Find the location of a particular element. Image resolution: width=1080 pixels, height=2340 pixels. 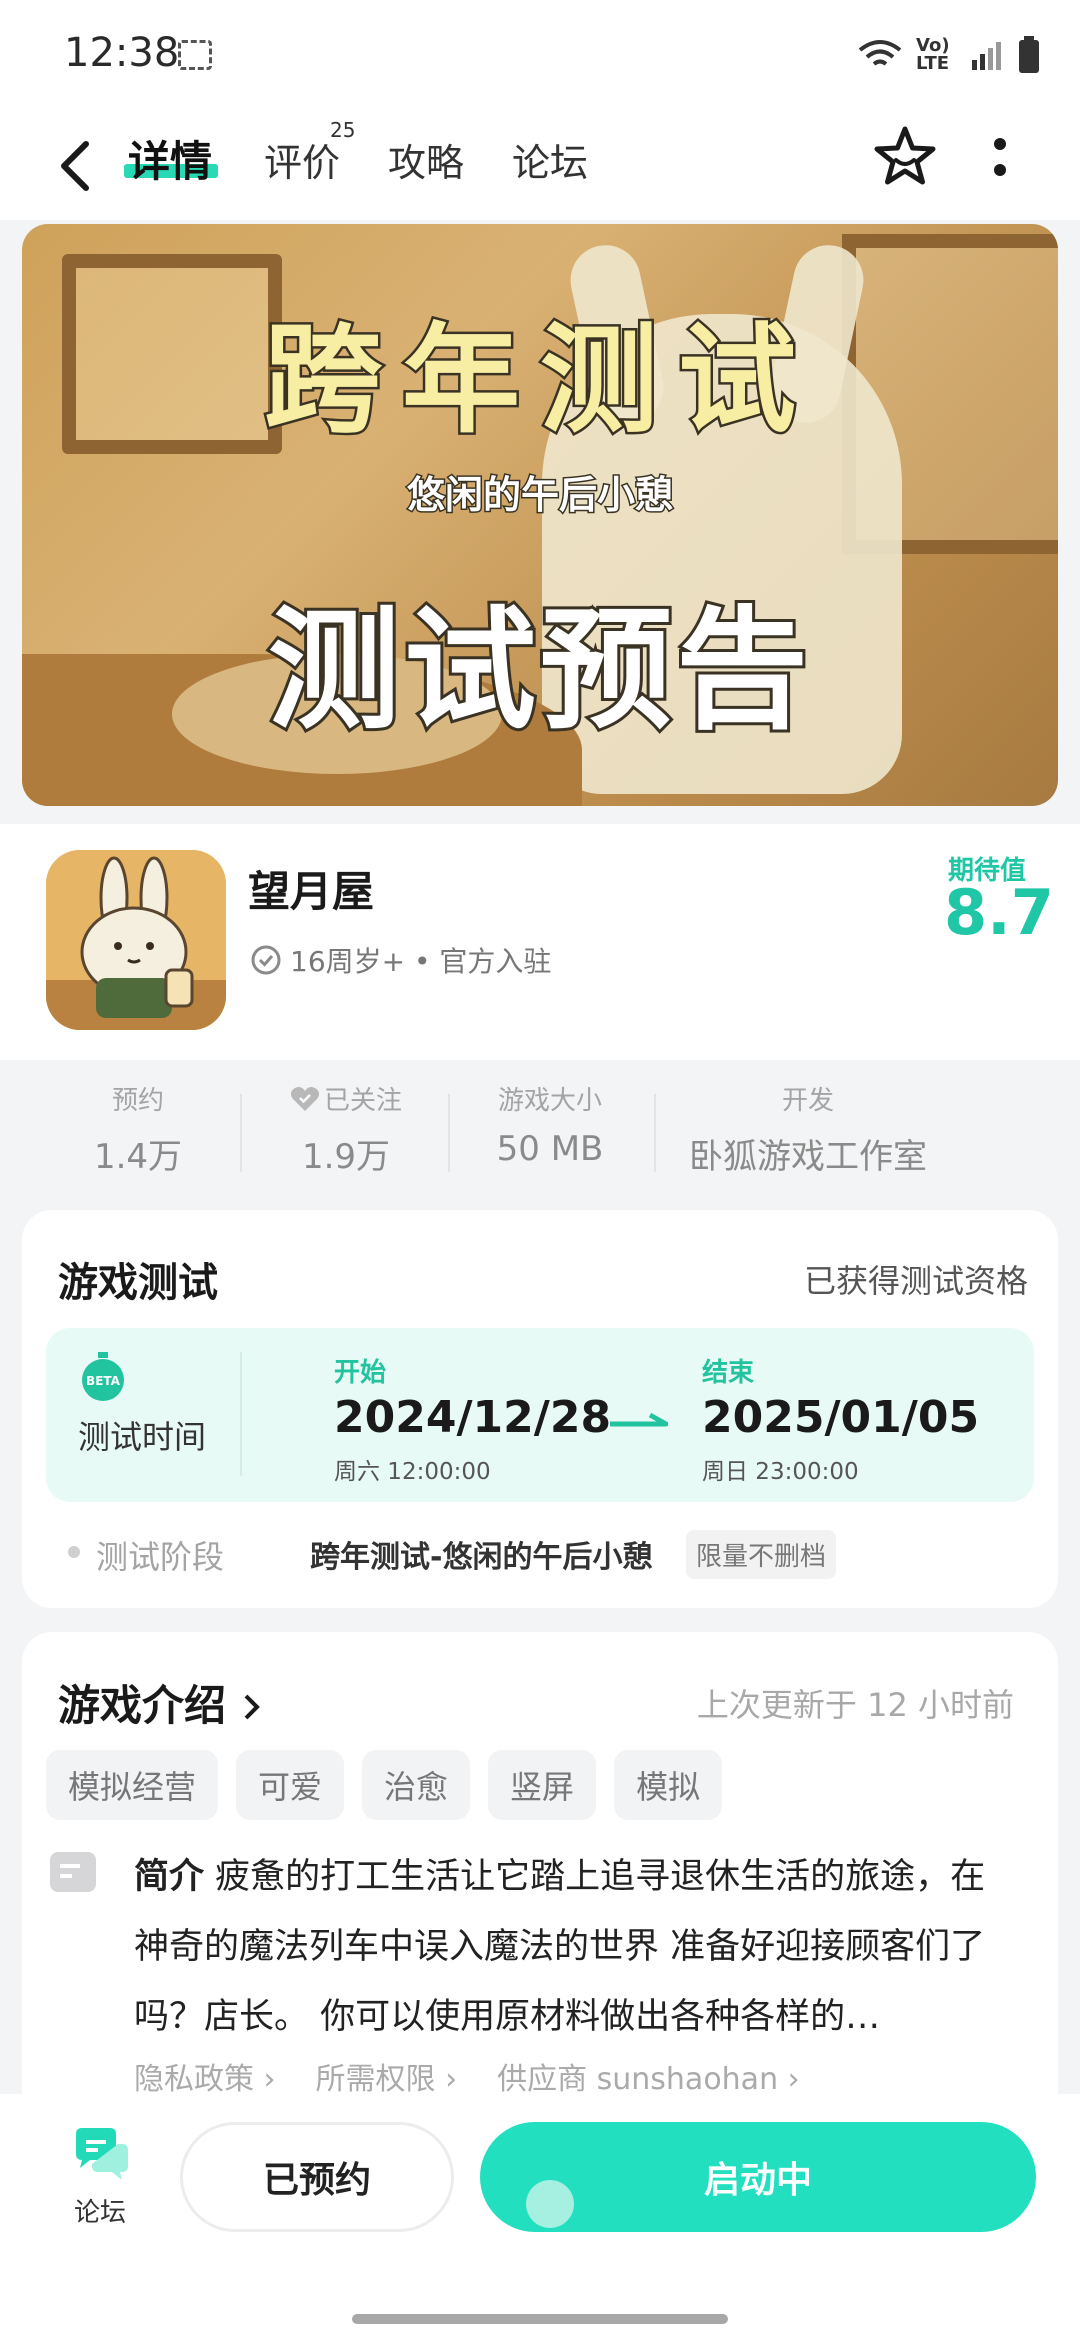

tab-forum: 论坛 is located at coordinates (550, 159).